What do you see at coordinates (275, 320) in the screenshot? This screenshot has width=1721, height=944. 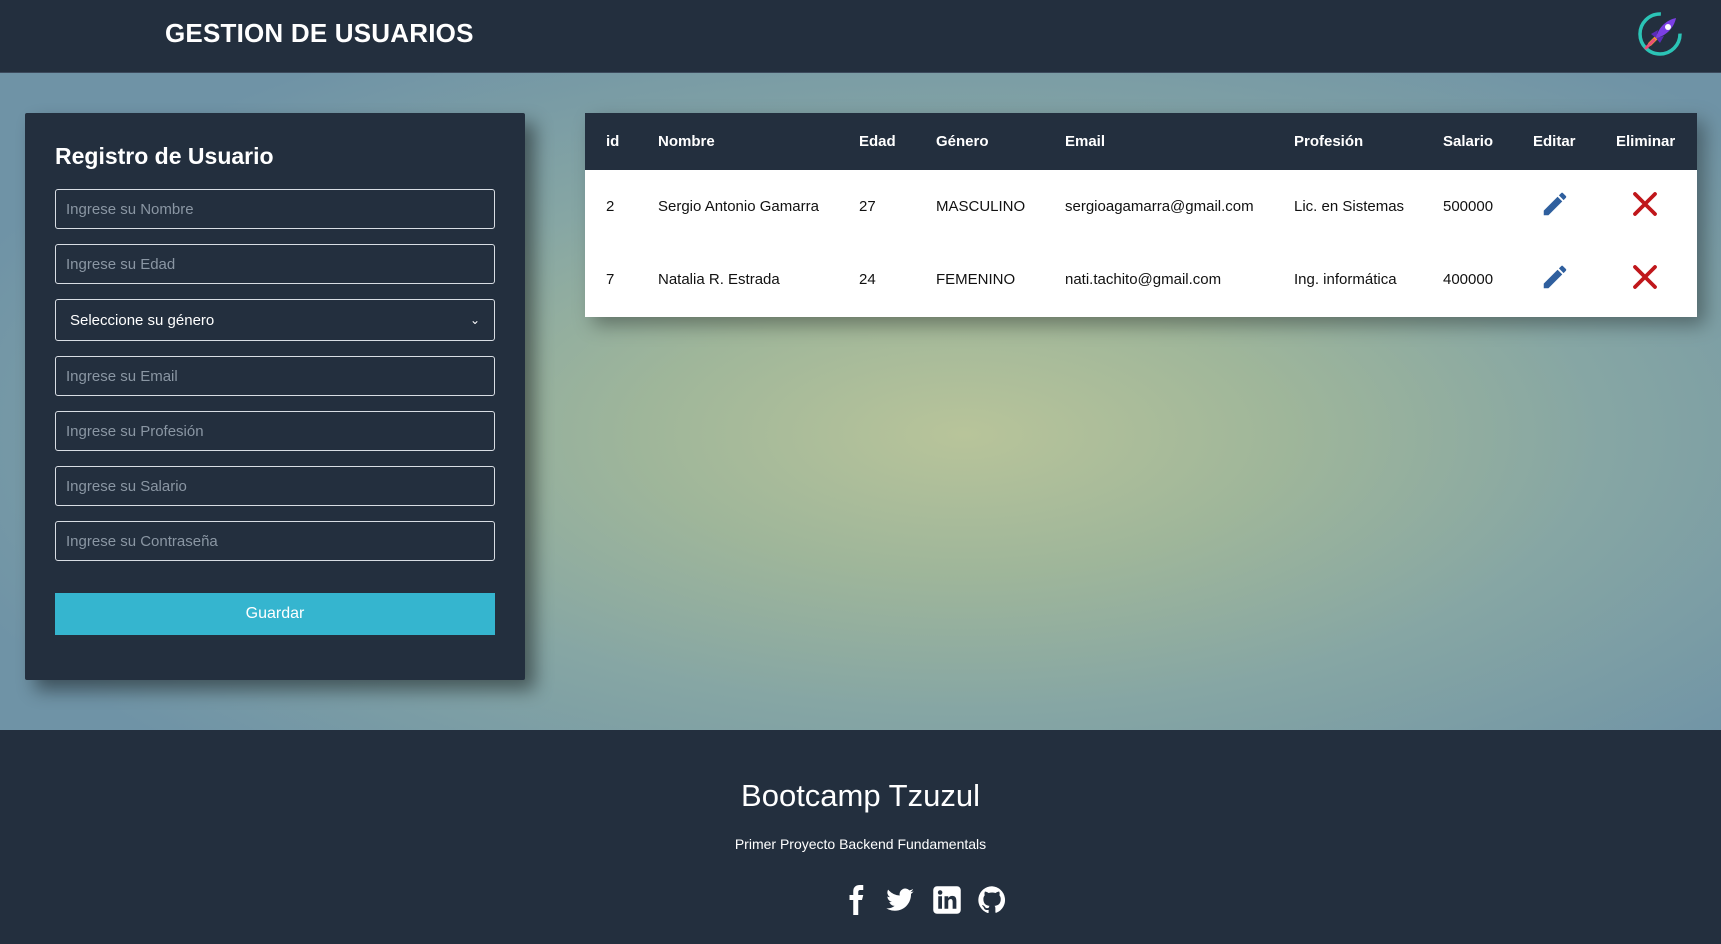 I see `genero-select: Seleccione su género ⌄` at bounding box center [275, 320].